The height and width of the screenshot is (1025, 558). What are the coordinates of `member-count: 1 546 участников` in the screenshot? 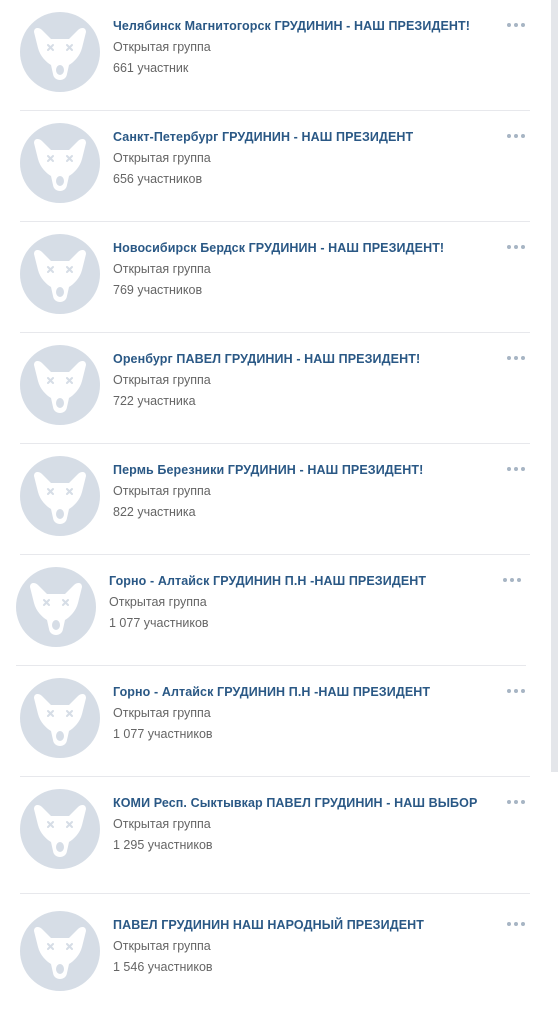 It's located at (163, 967).